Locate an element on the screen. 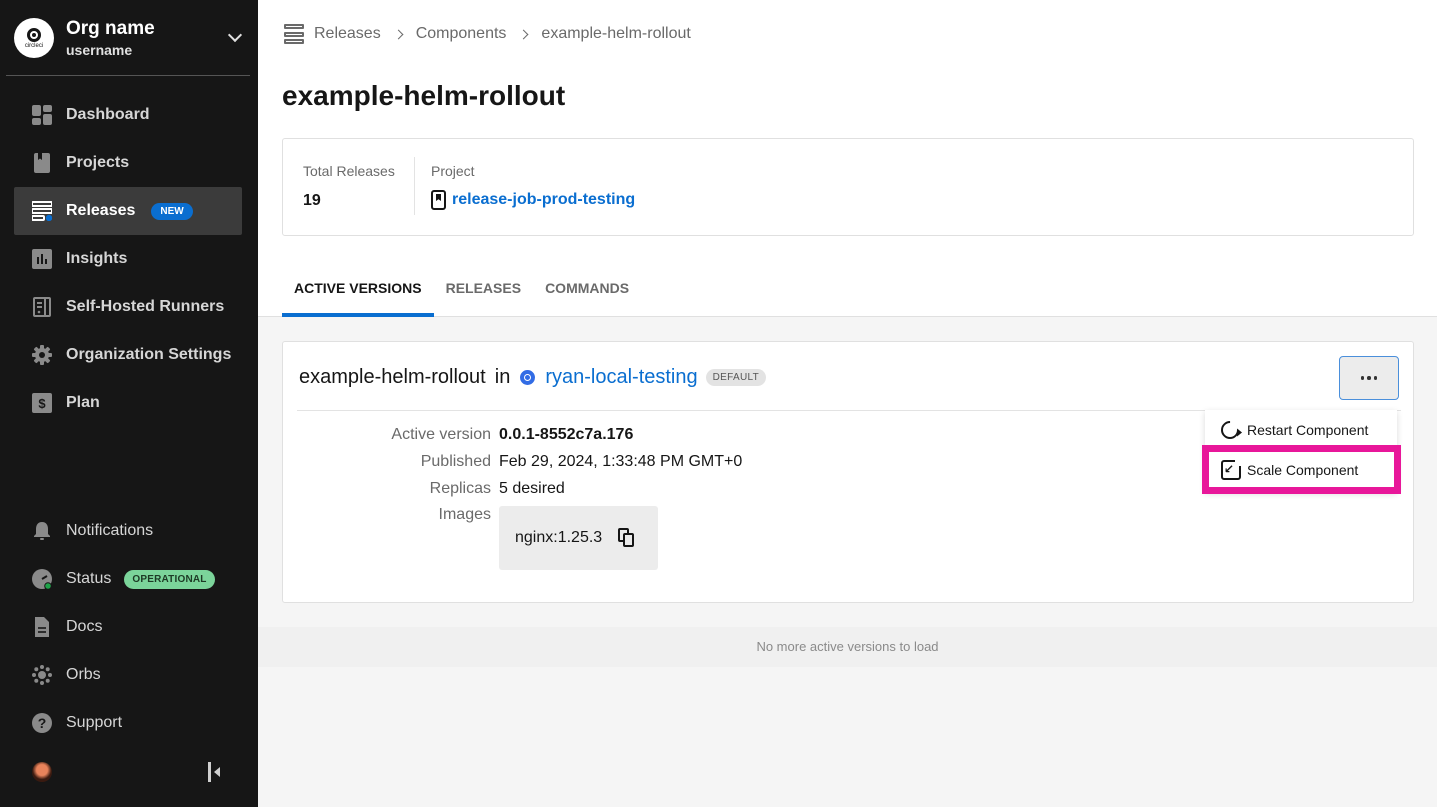 This screenshot has height=807, width=1437. sidebar-item-label: Dashboard is located at coordinates (108, 114).